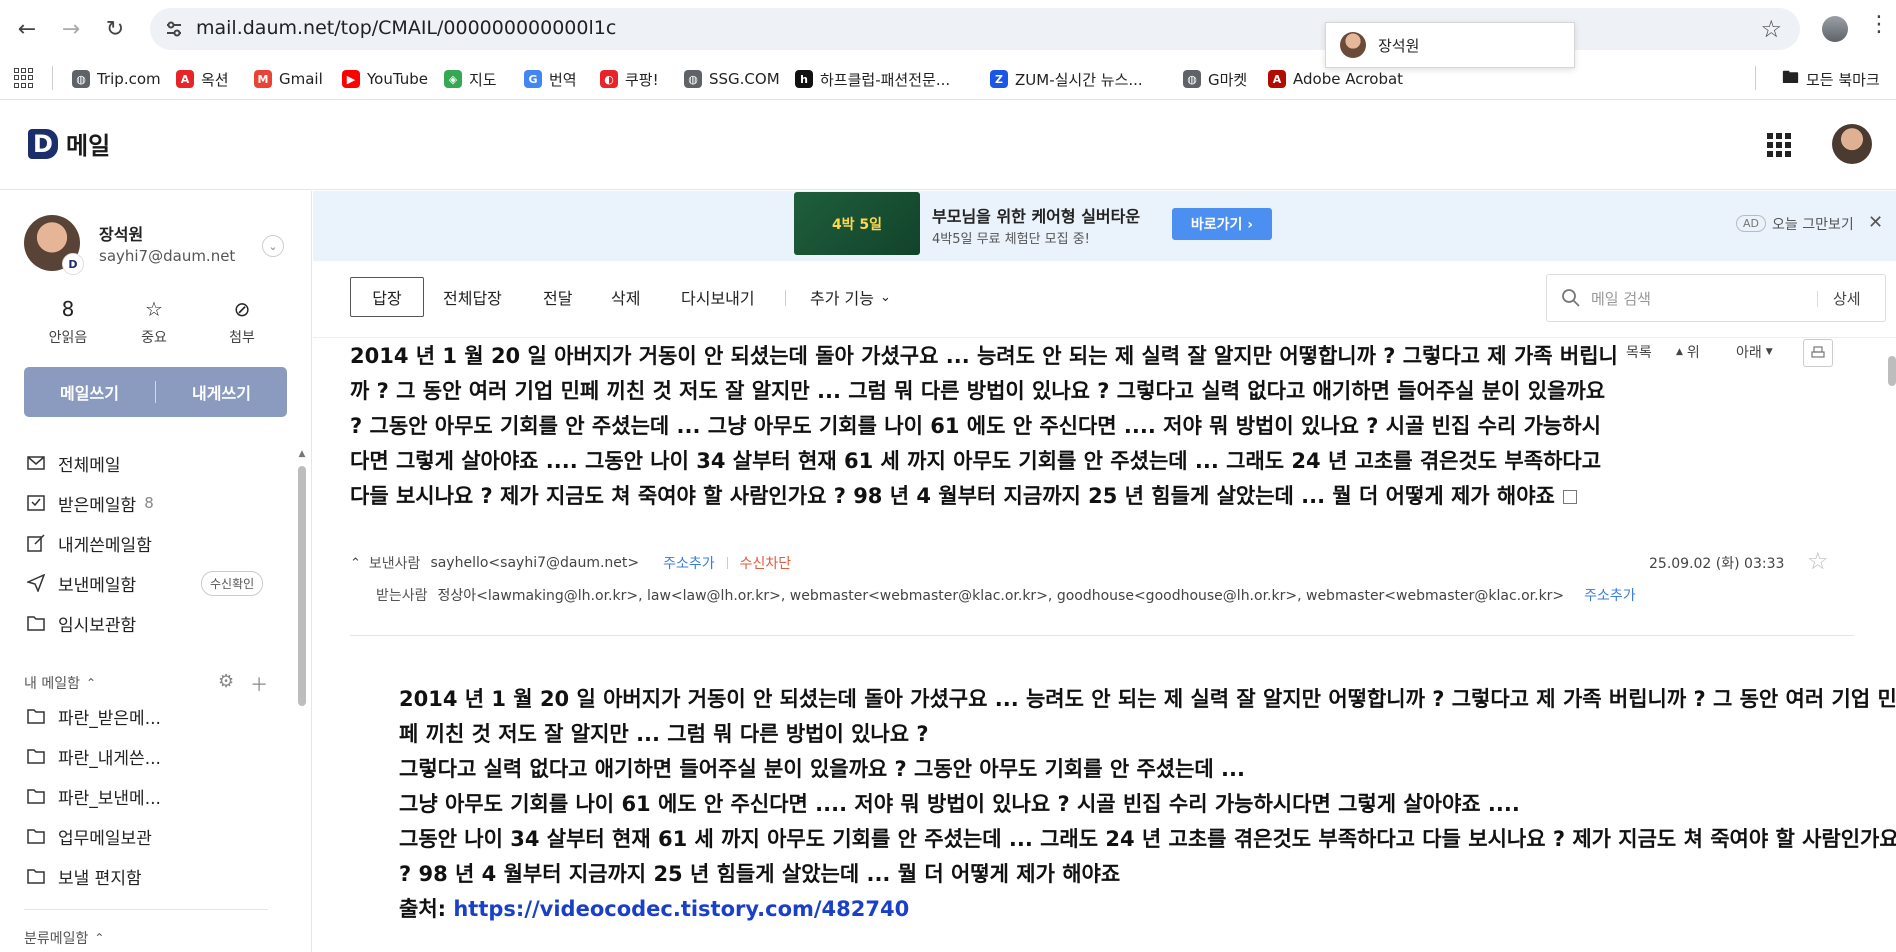 The width and height of the screenshot is (1896, 952). Describe the element at coordinates (1036, 215) in the screenshot. I see `ad-title: 부모님을 위한 케어형 실버타운` at that location.